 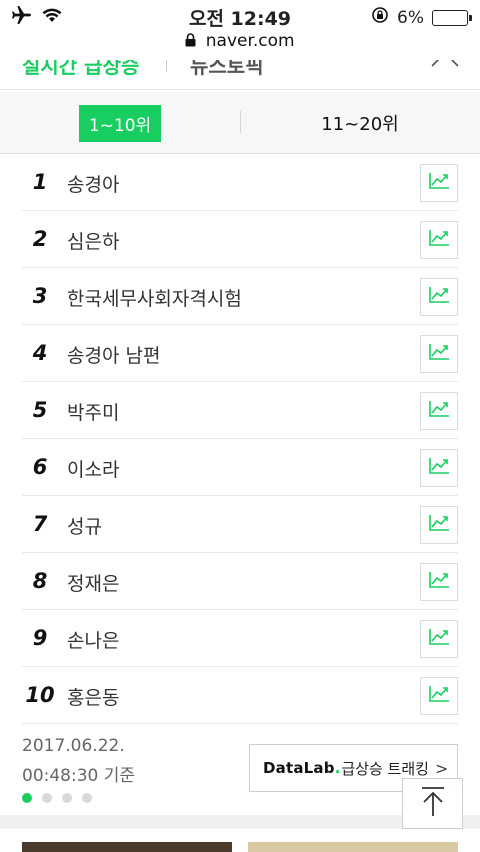 What do you see at coordinates (240, 30) in the screenshot?
I see `status-bar: 오전 12:49 naver.com 6%` at bounding box center [240, 30].